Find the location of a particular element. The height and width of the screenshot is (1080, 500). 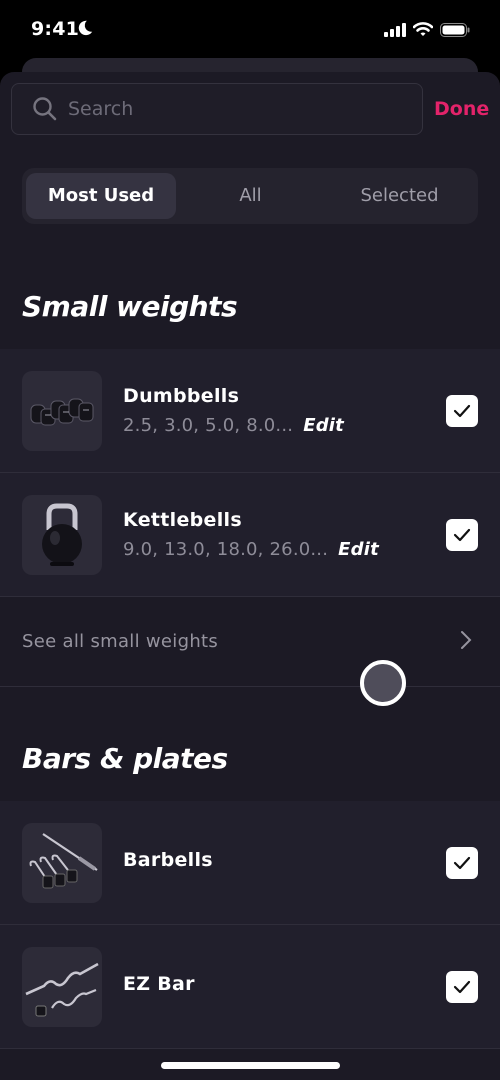

kettlebell-image is located at coordinates (62, 534).